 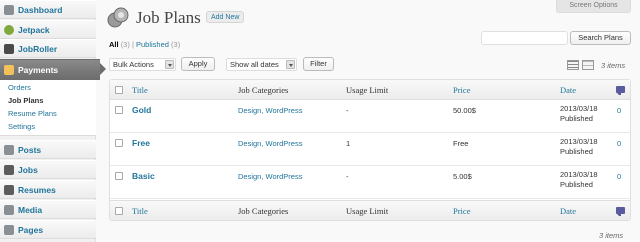 I want to click on items-count-top: 3 items, so click(x=613, y=65).